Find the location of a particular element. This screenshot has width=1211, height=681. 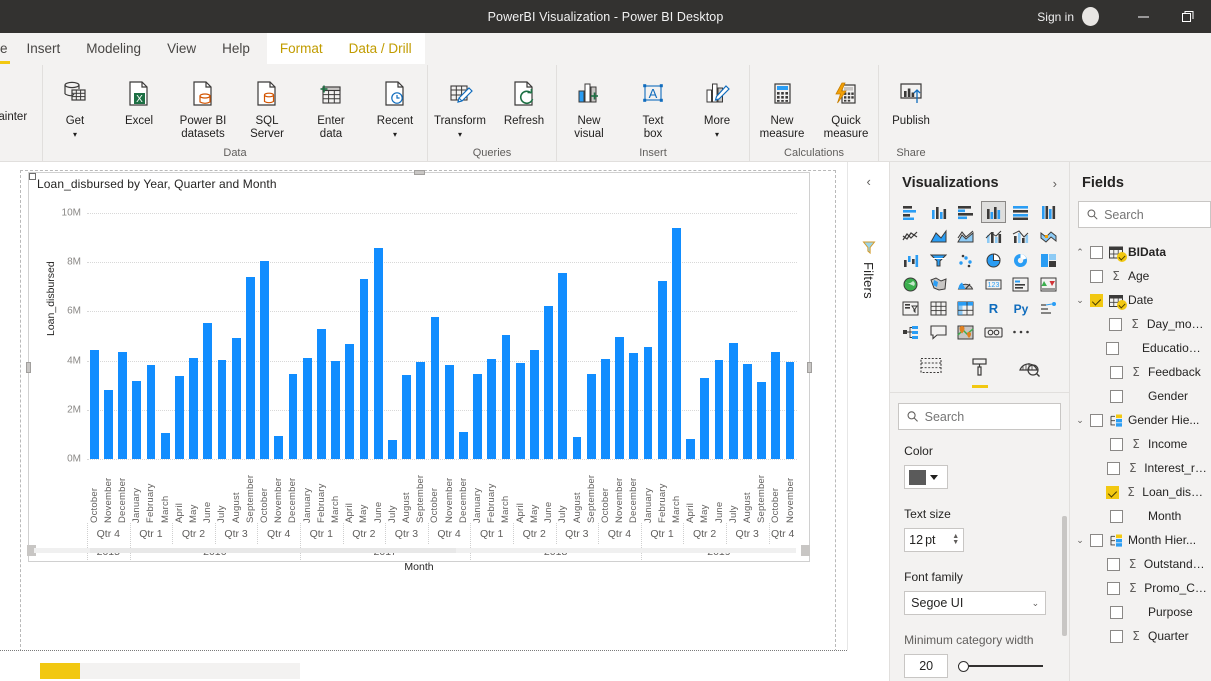

page-tab-bar-rest is located at coordinates (190, 671).